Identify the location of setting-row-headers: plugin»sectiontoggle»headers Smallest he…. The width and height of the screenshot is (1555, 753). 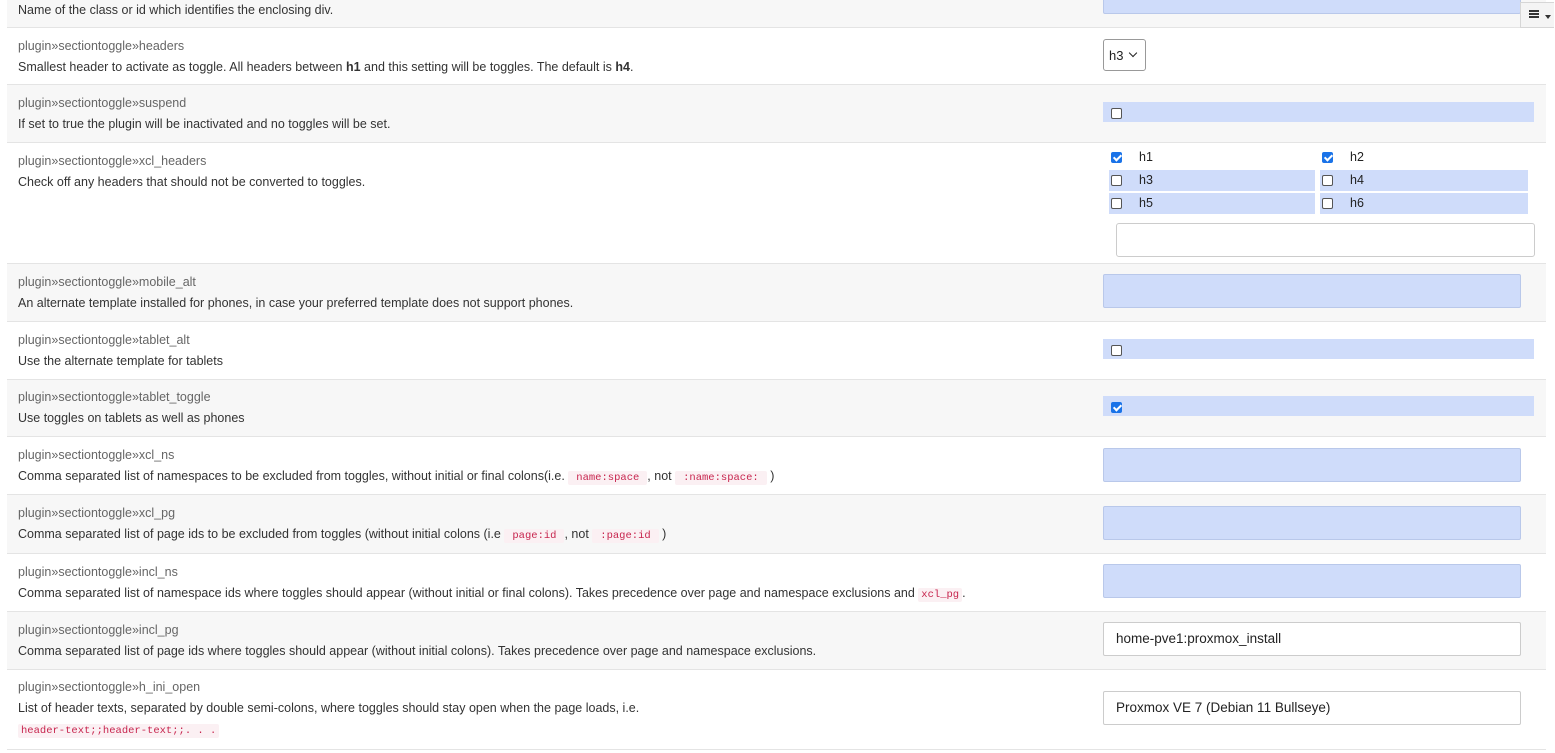
(776, 56).